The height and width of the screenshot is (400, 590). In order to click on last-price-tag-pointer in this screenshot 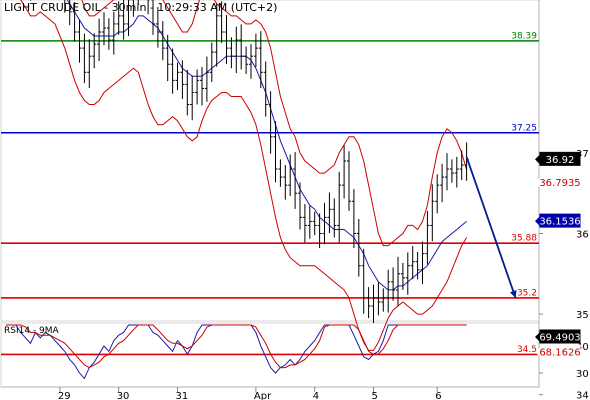, I will do `click(537, 159)`.